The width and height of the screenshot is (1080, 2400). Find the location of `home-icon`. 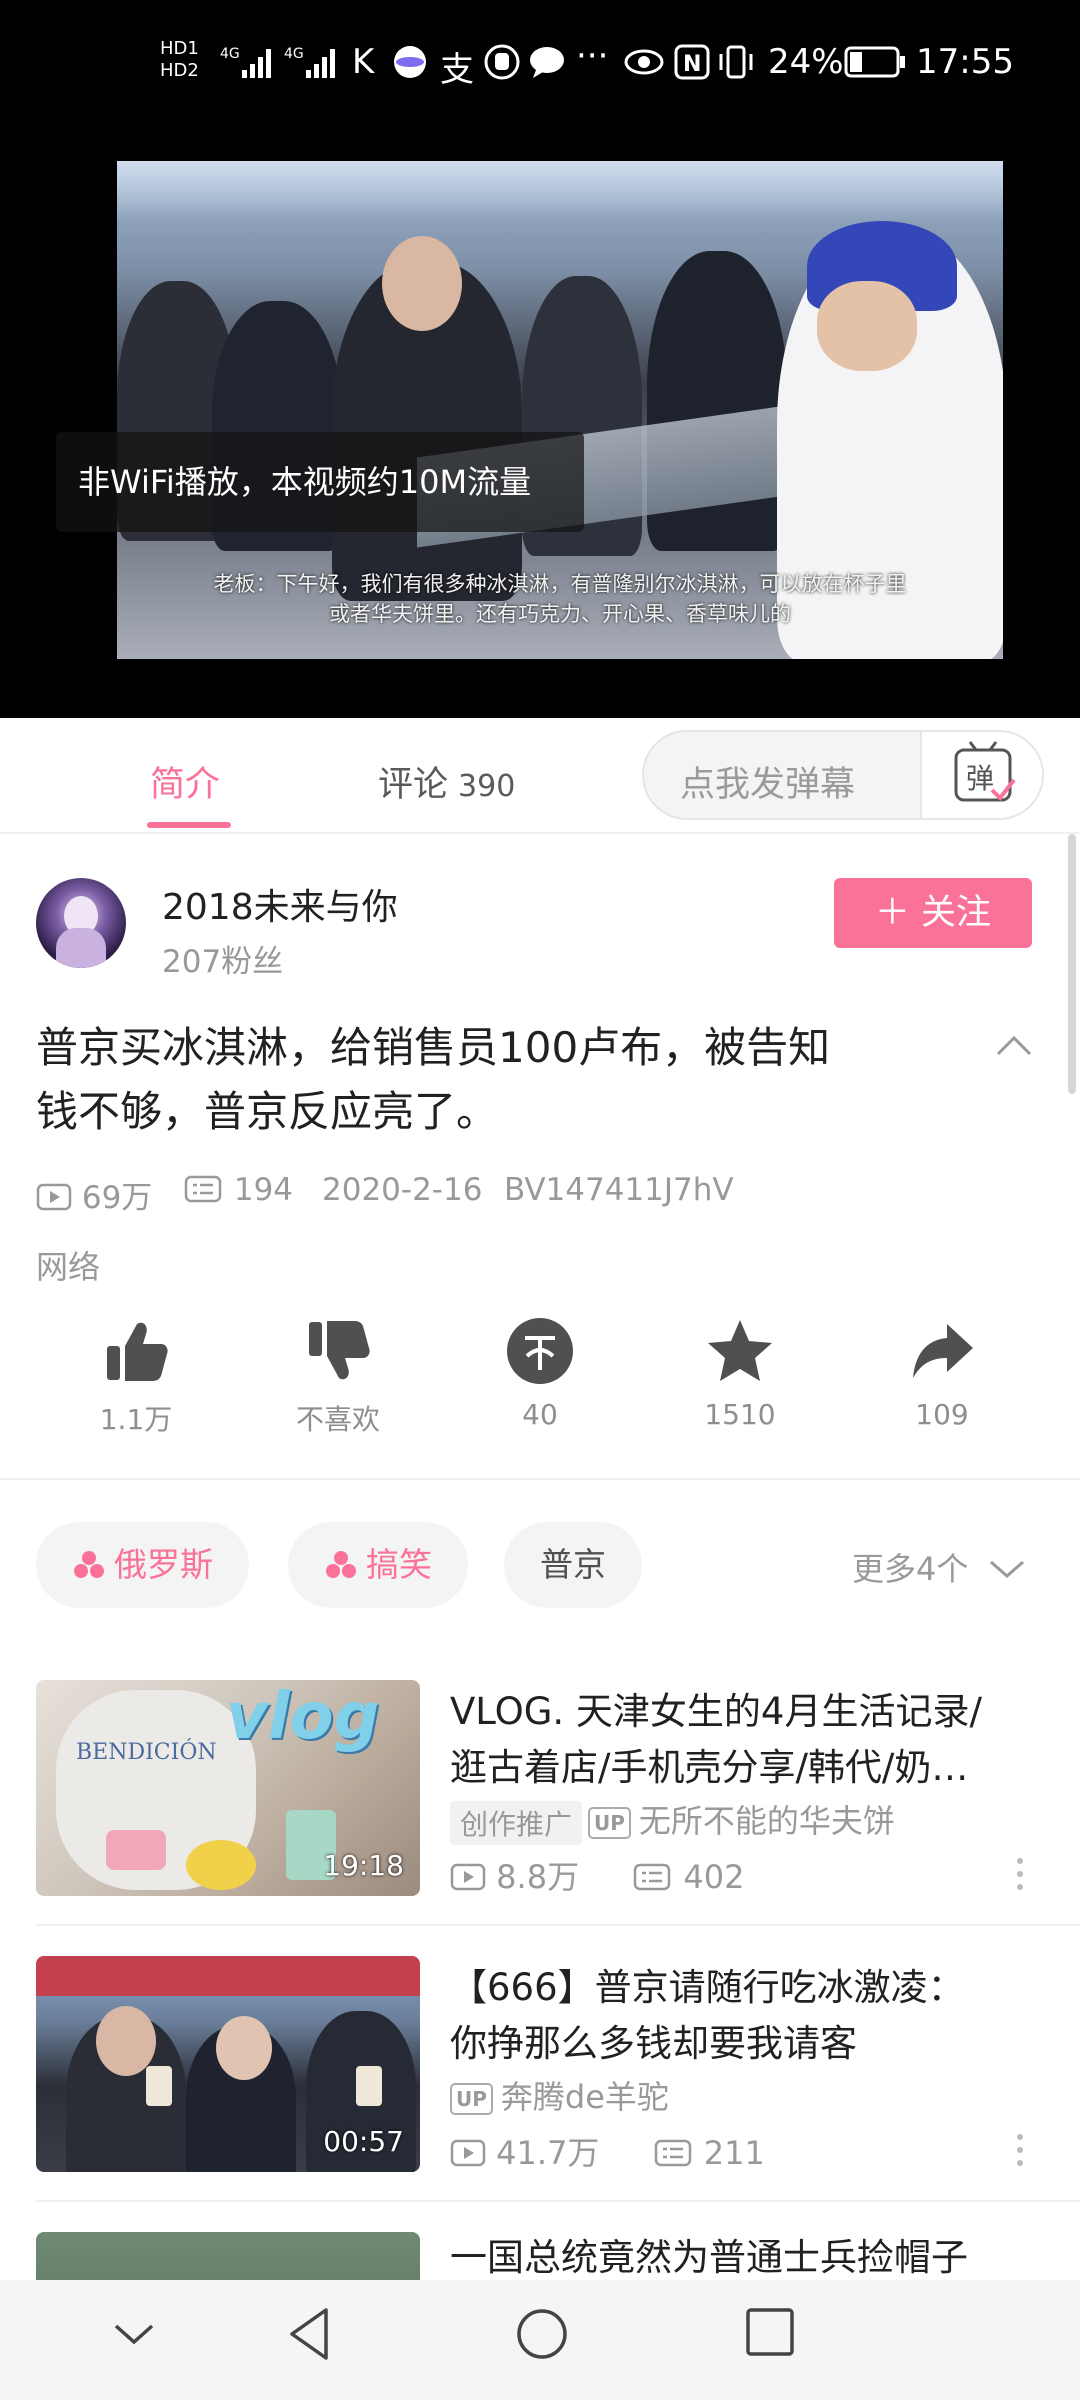

home-icon is located at coordinates (542, 2334).